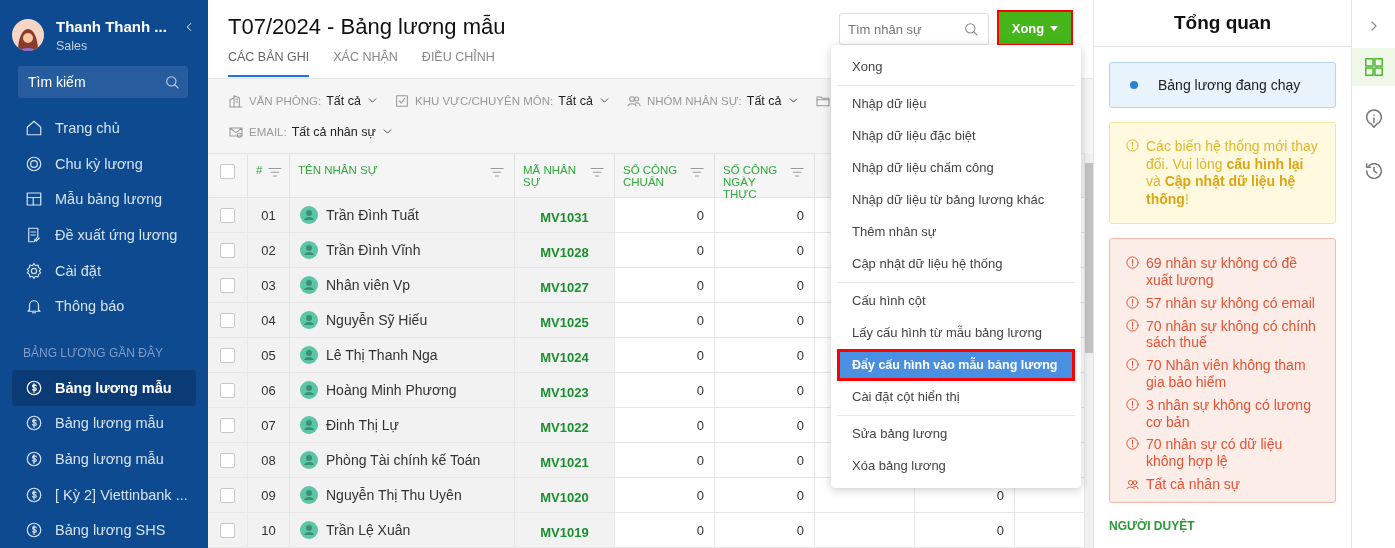 The height and width of the screenshot is (548, 1395). Describe the element at coordinates (268, 320) in the screenshot. I see `row-number: 04` at that location.